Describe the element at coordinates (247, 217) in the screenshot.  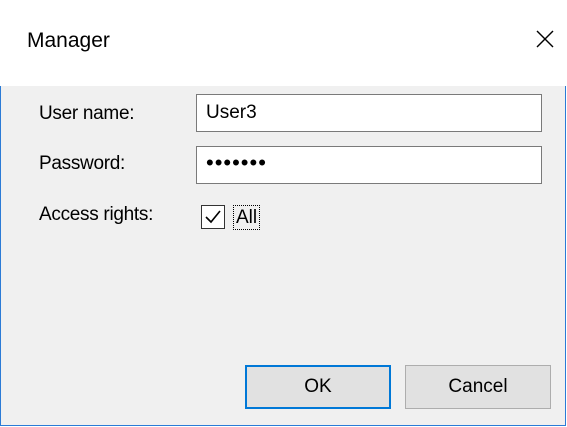
I see `access-all-label: All` at that location.